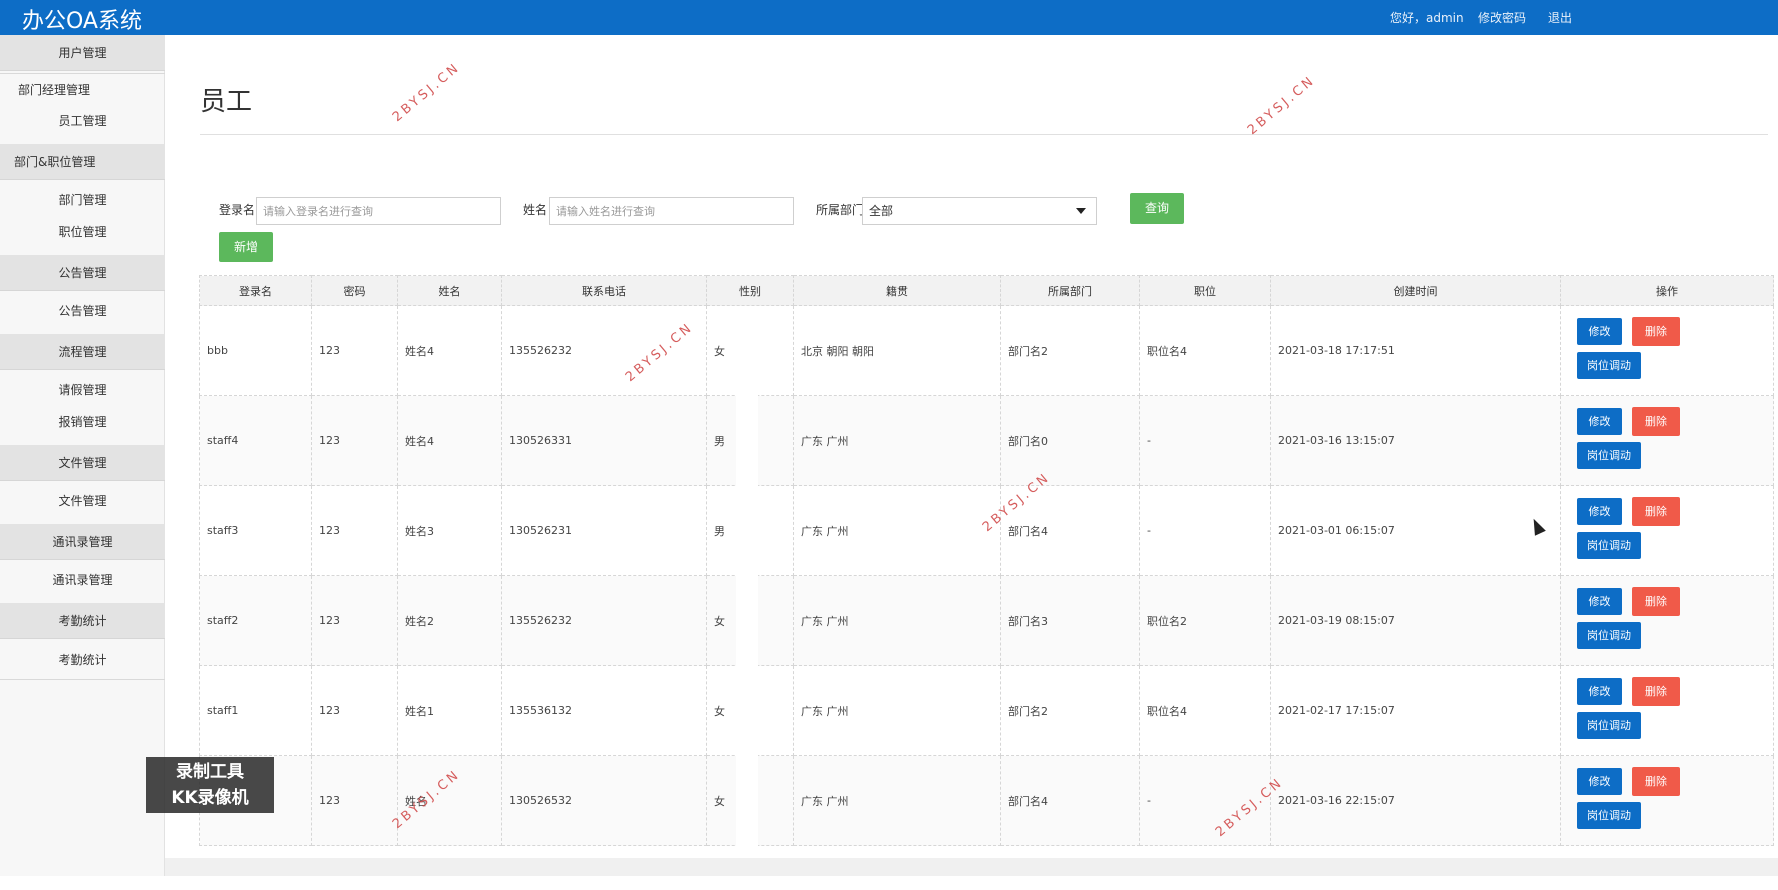 This screenshot has width=1778, height=890. Describe the element at coordinates (1560, 17) in the screenshot. I see `logout-link: 退出` at that location.